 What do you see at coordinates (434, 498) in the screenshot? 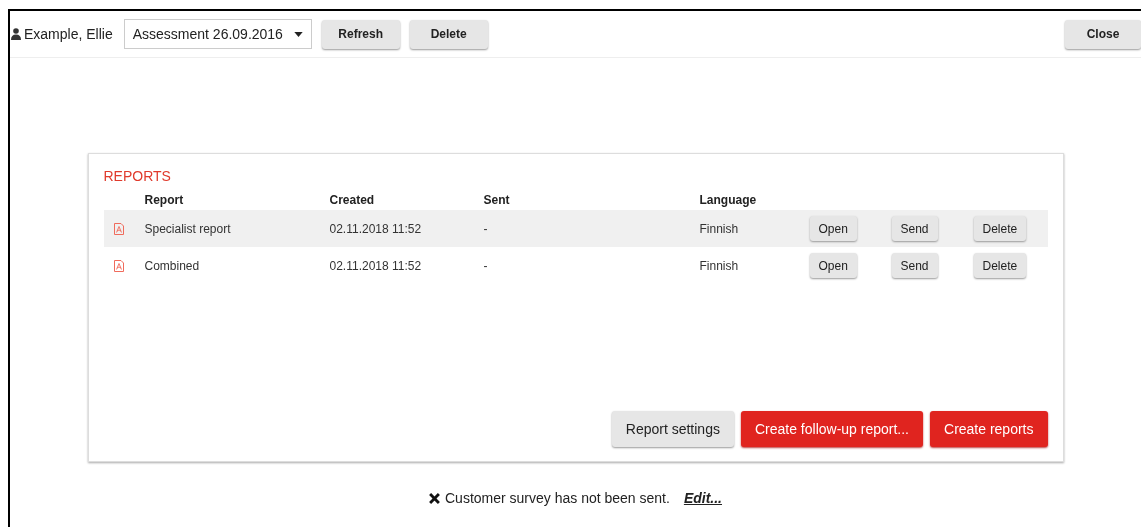
I see `close-icon` at bounding box center [434, 498].